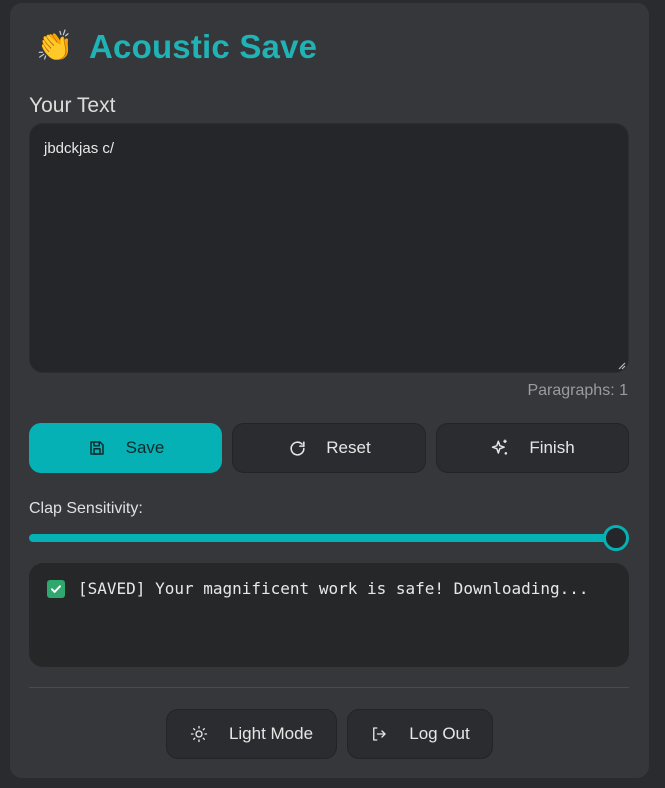  I want to click on reset-button: Reset, so click(329, 448).